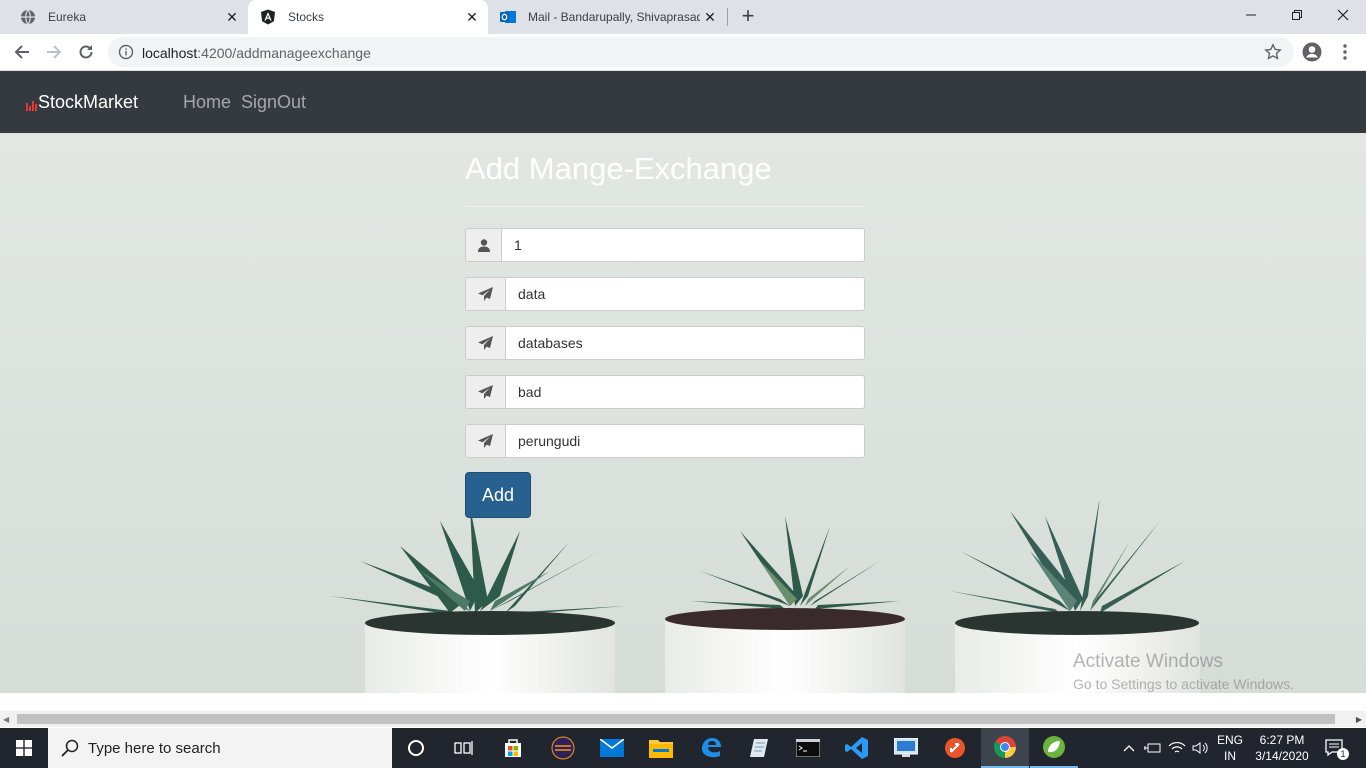  Describe the element at coordinates (683, 102) in the screenshot. I see `app-navbar: StockMarket Home SignOut` at that location.